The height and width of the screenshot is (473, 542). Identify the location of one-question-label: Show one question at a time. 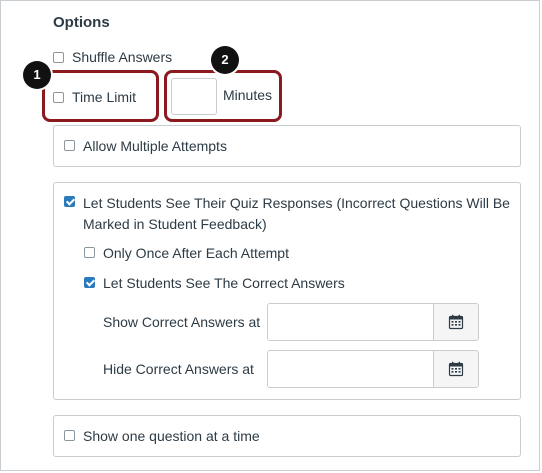
(171, 436).